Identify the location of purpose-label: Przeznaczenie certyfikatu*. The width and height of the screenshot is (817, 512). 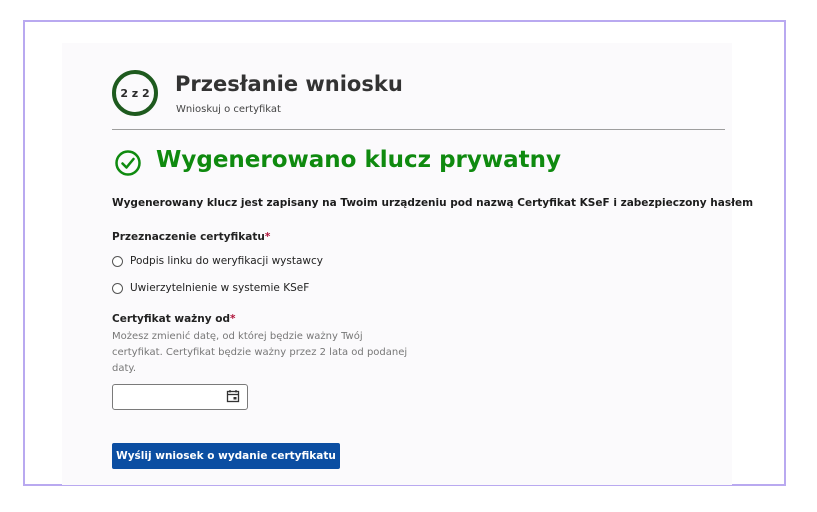
(191, 237).